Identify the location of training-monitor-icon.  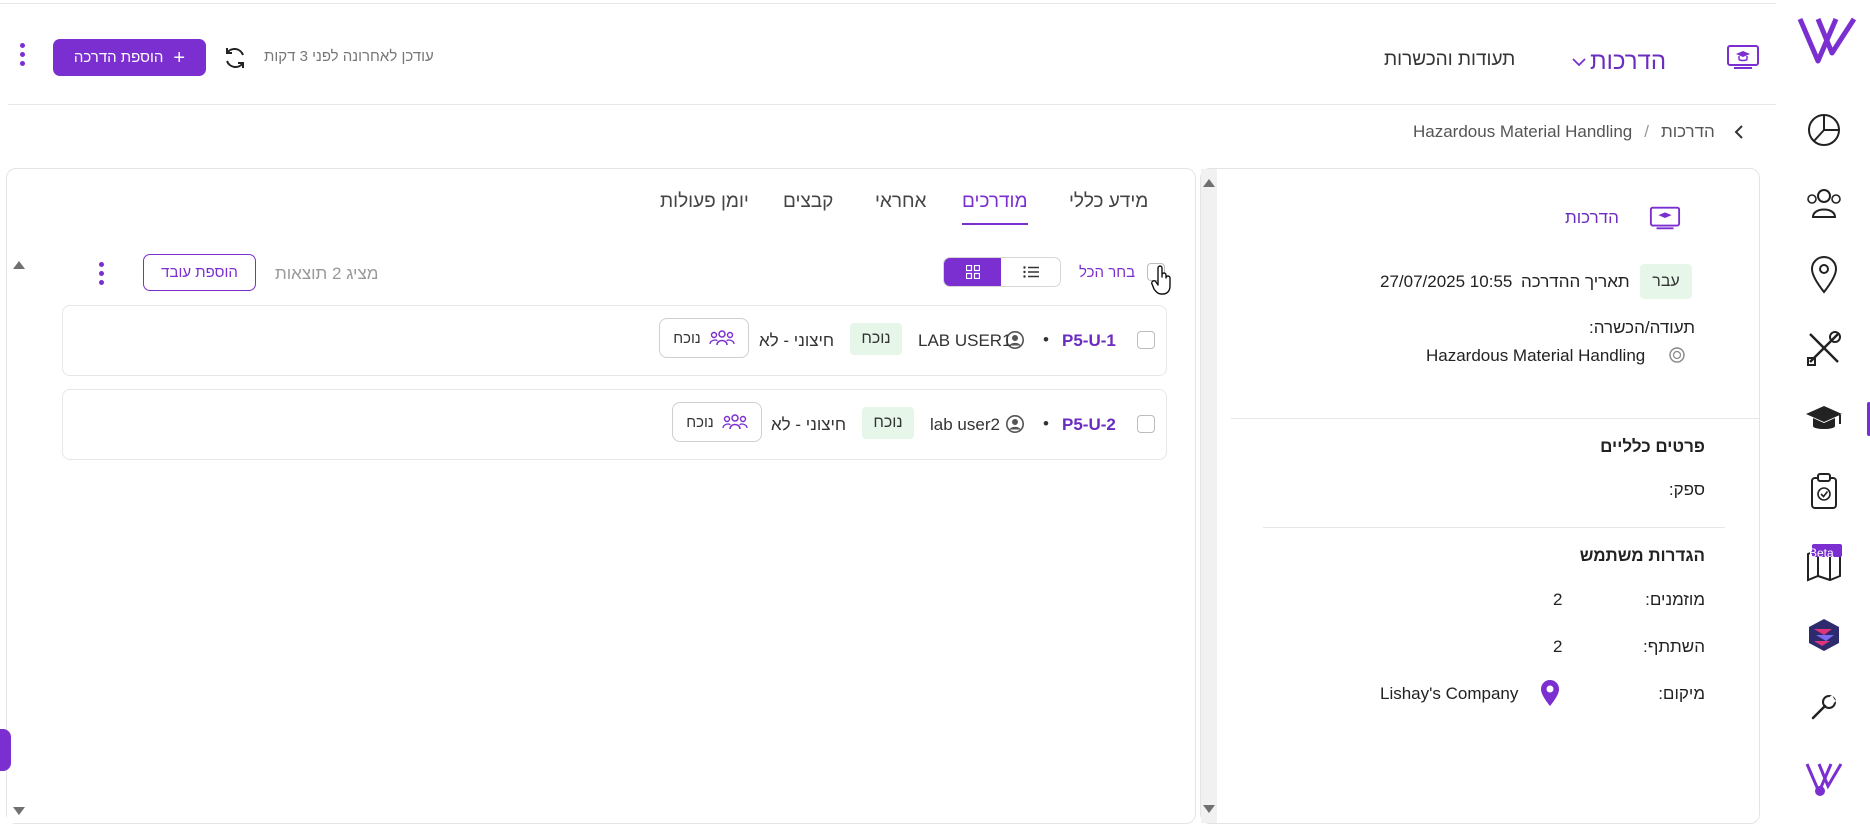
(1743, 57).